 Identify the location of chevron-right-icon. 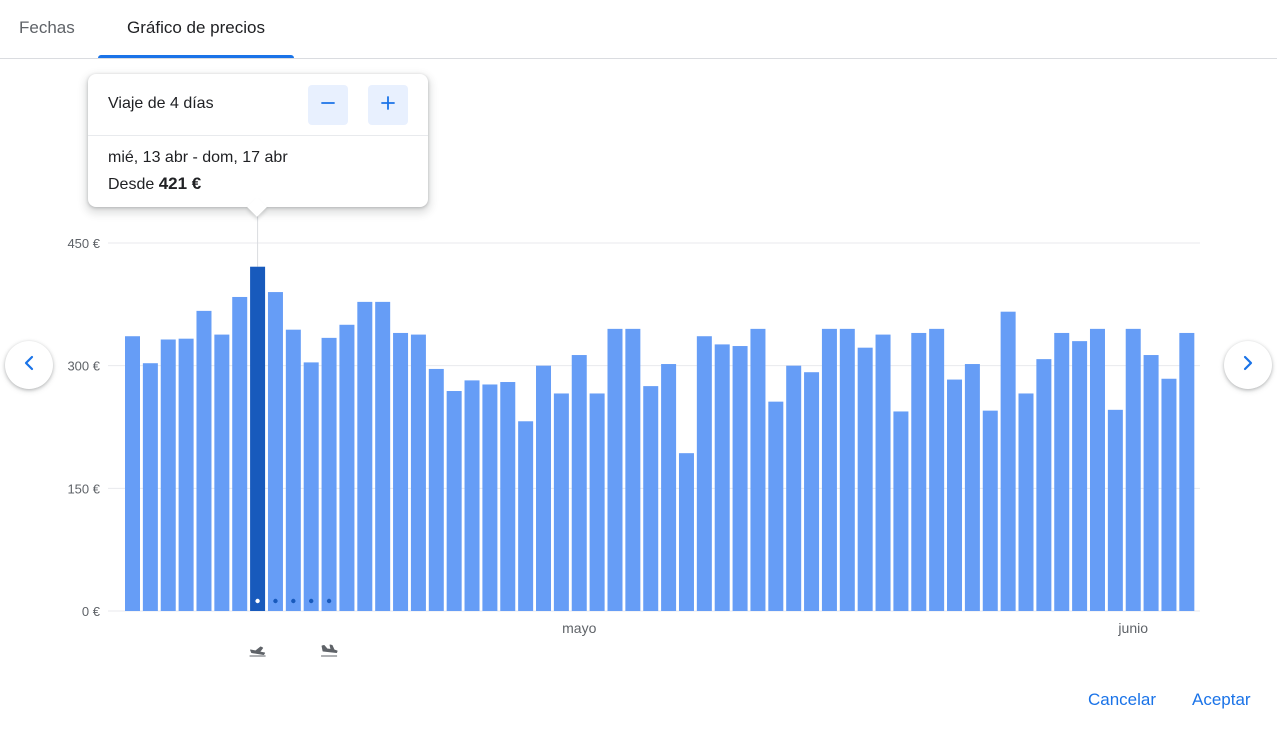
(1248, 365).